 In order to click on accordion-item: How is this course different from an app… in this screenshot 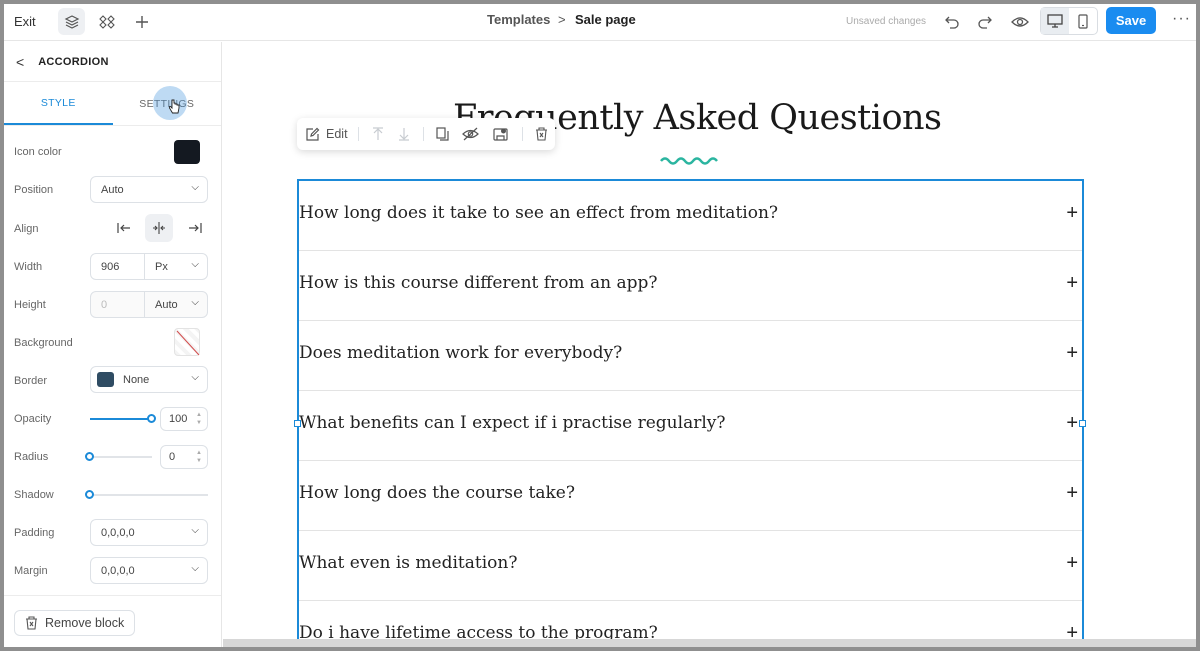, I will do `click(690, 286)`.